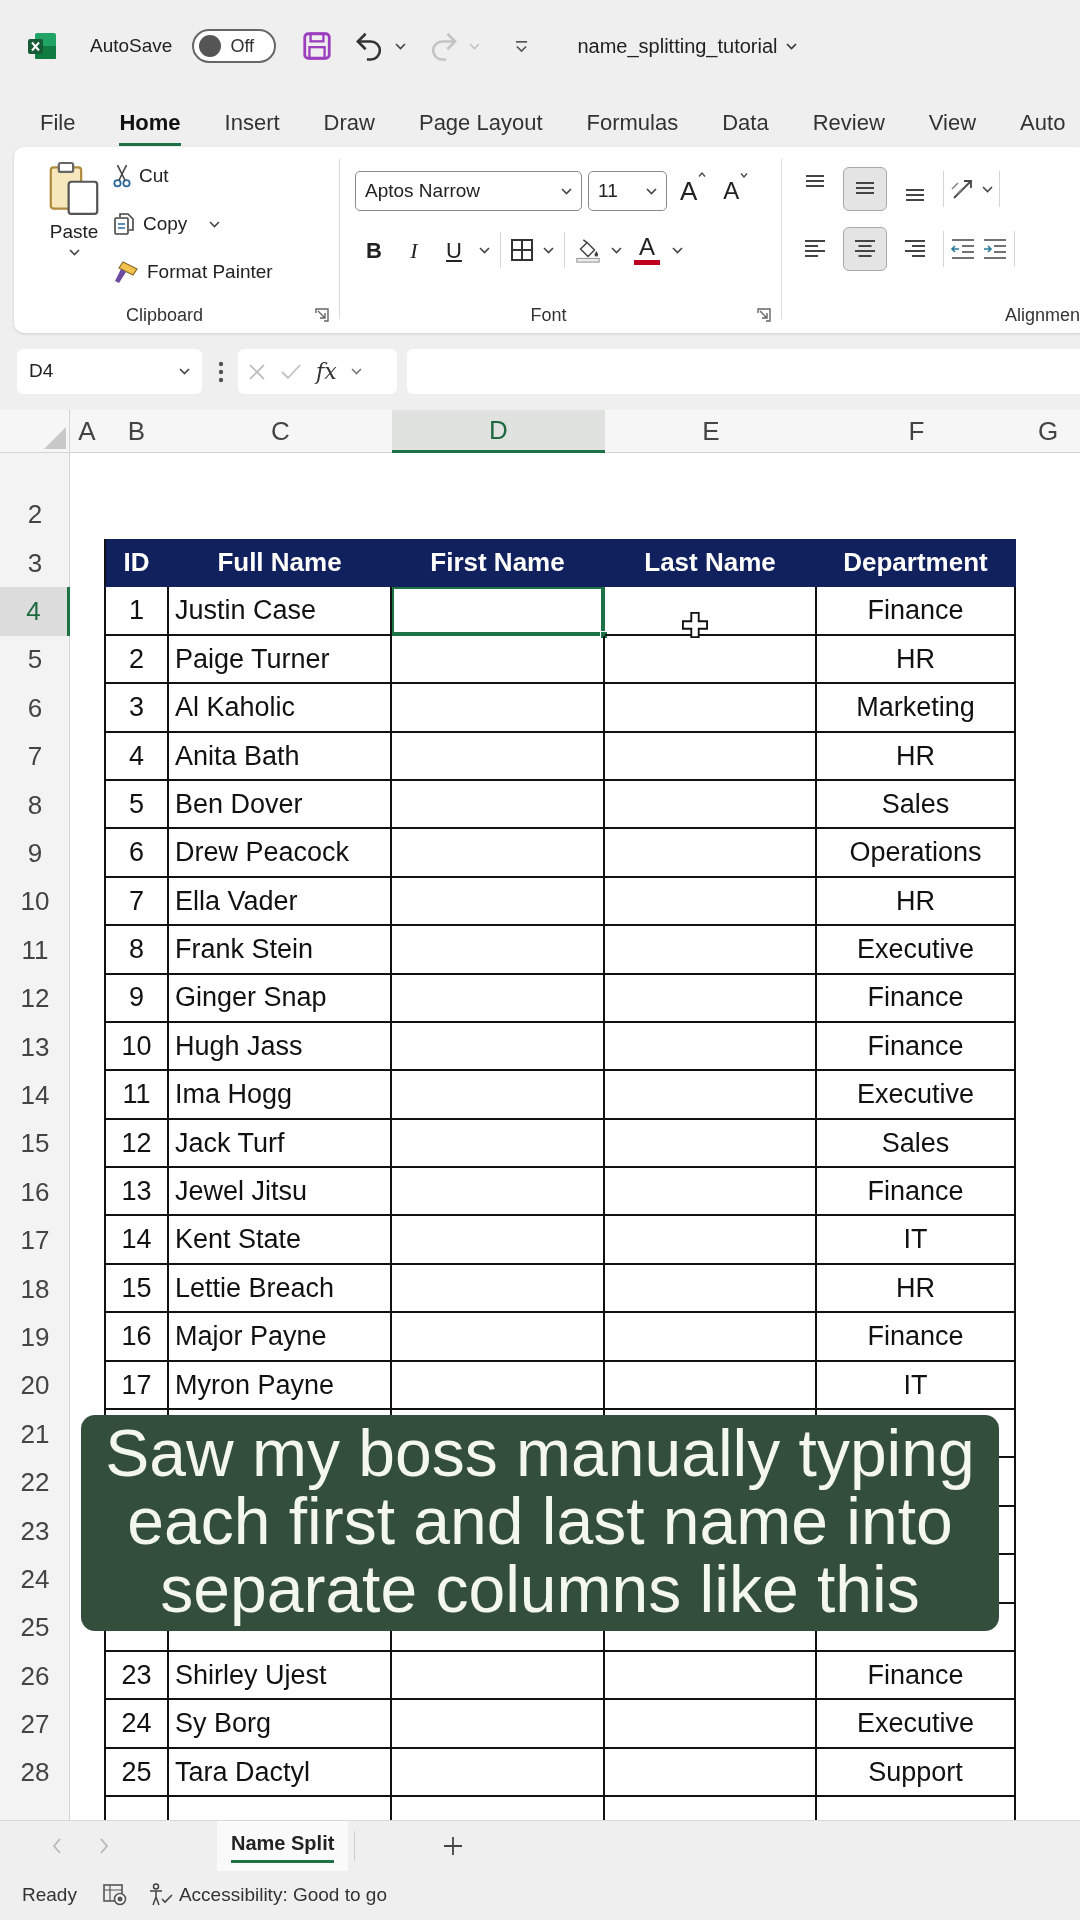 The height and width of the screenshot is (1920, 1080). I want to click on column-header: C, so click(280, 431).